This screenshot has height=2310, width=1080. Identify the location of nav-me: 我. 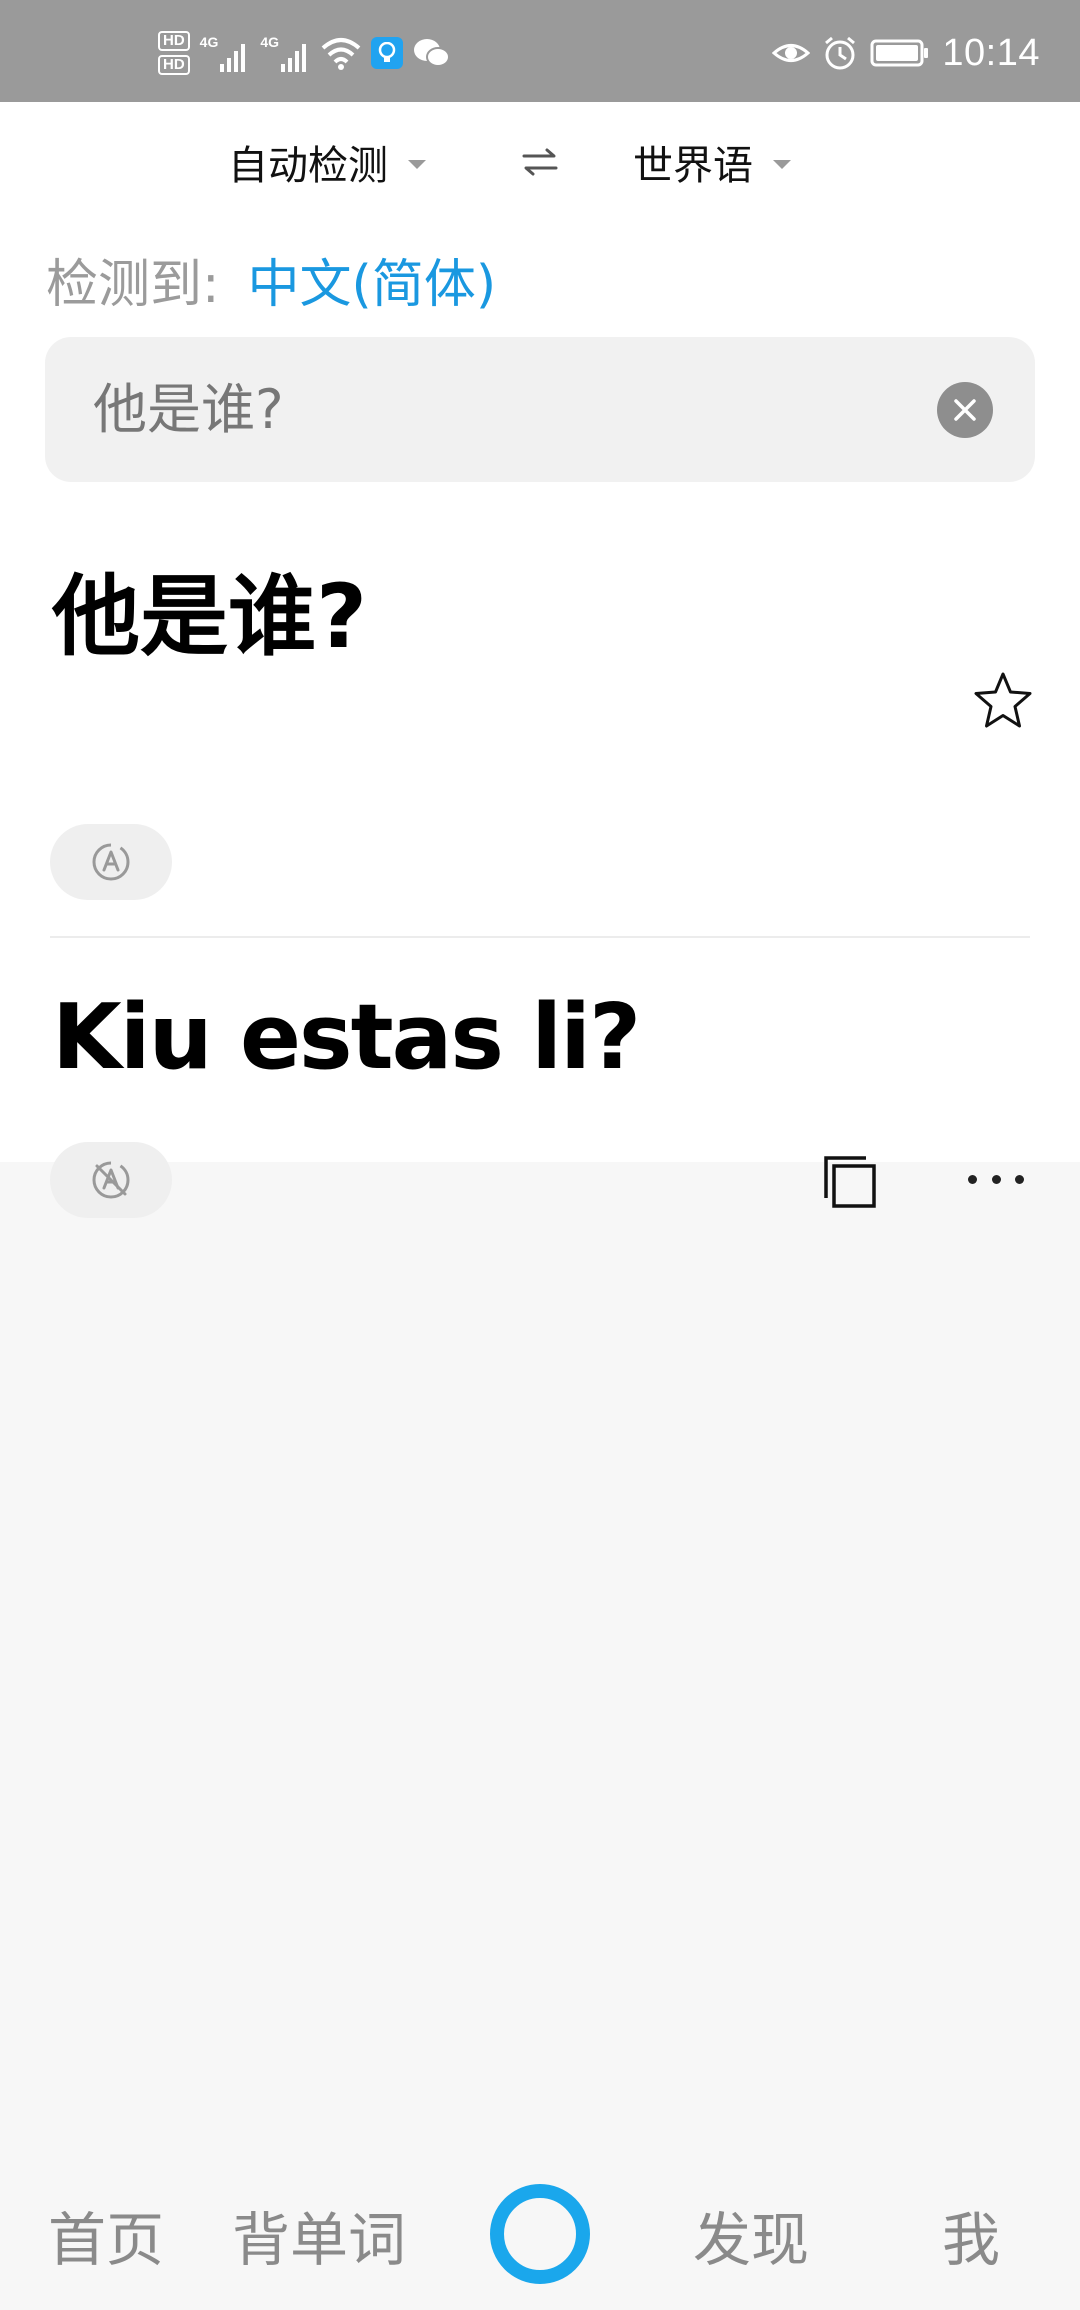
(971, 2240).